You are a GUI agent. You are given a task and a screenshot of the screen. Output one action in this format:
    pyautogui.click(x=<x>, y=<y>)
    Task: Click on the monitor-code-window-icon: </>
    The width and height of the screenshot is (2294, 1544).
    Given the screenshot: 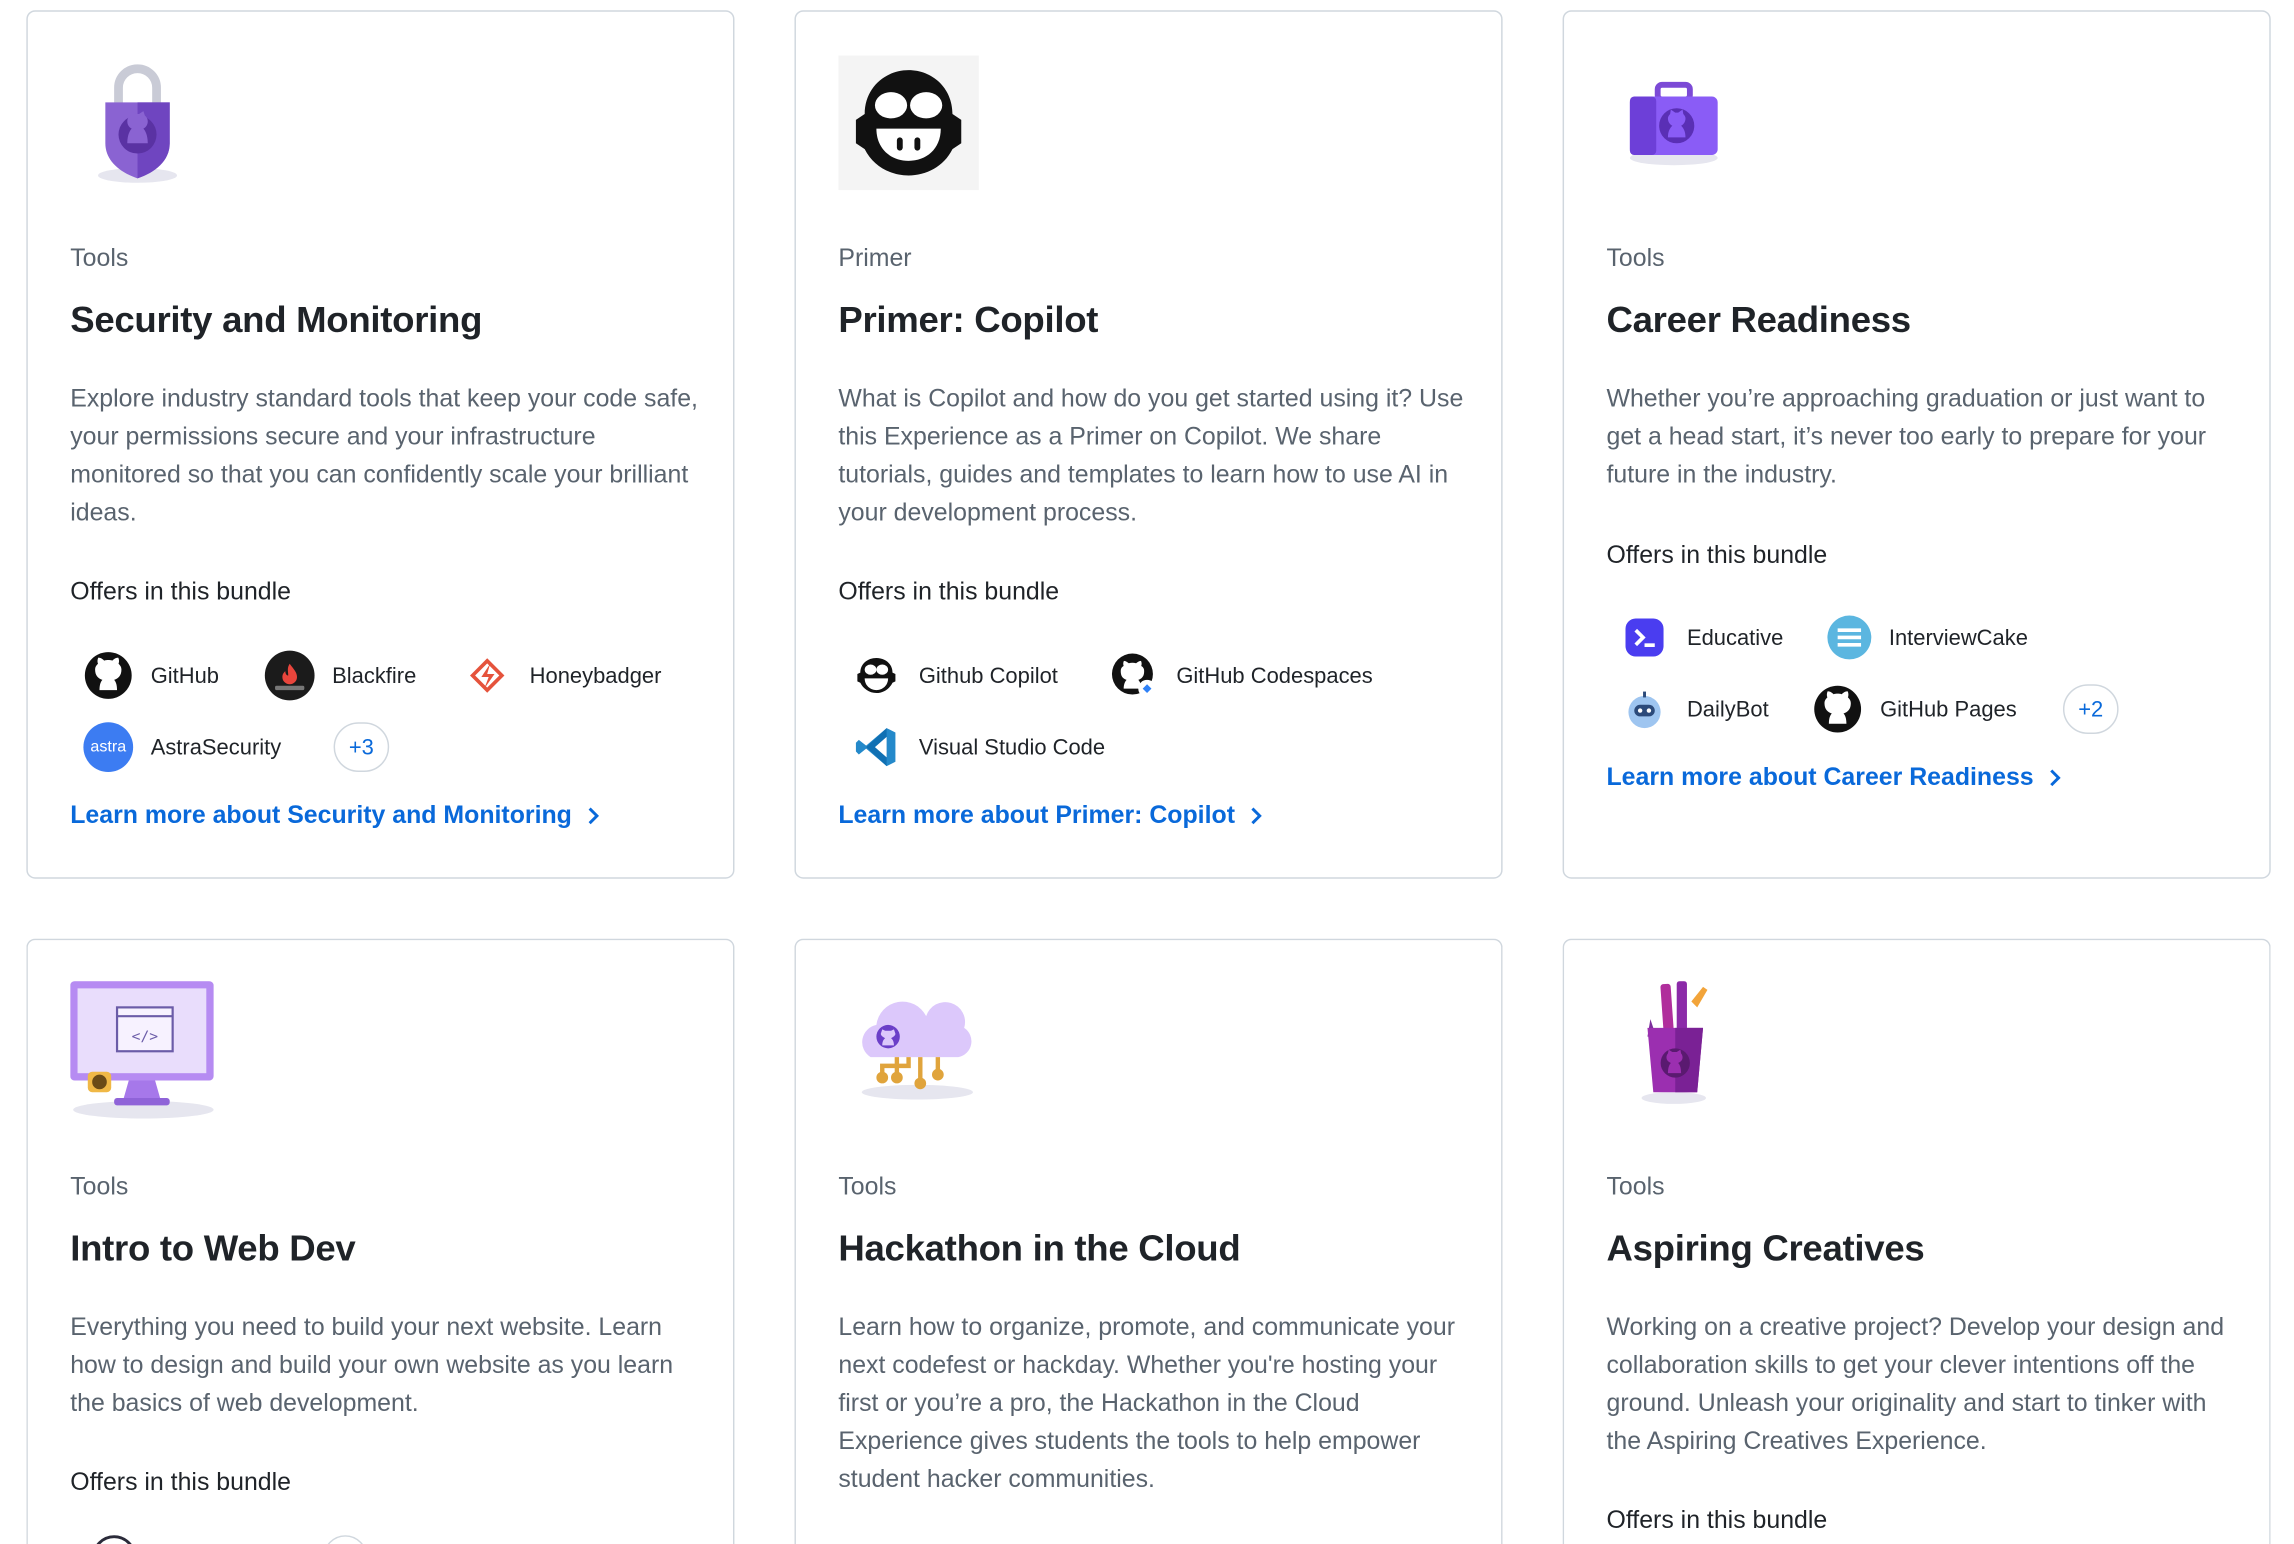 What is the action you would take?
    pyautogui.click(x=150, y=1054)
    